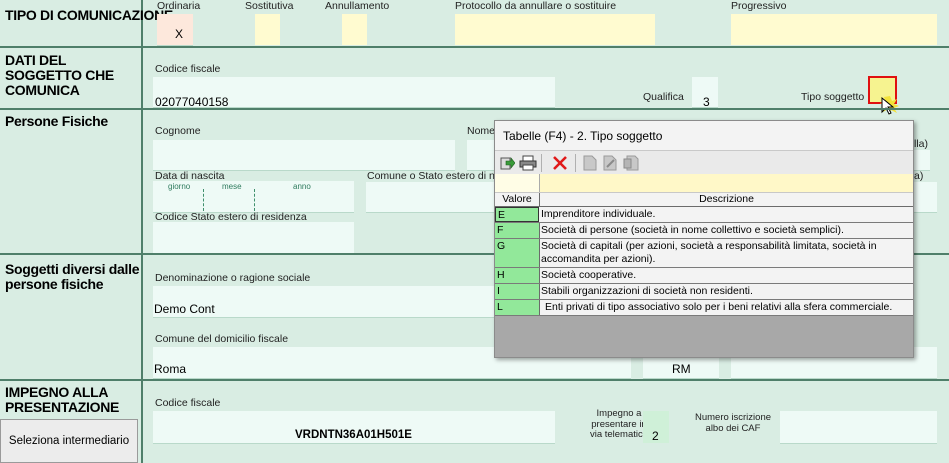  I want to click on row-valore: H, so click(501, 275).